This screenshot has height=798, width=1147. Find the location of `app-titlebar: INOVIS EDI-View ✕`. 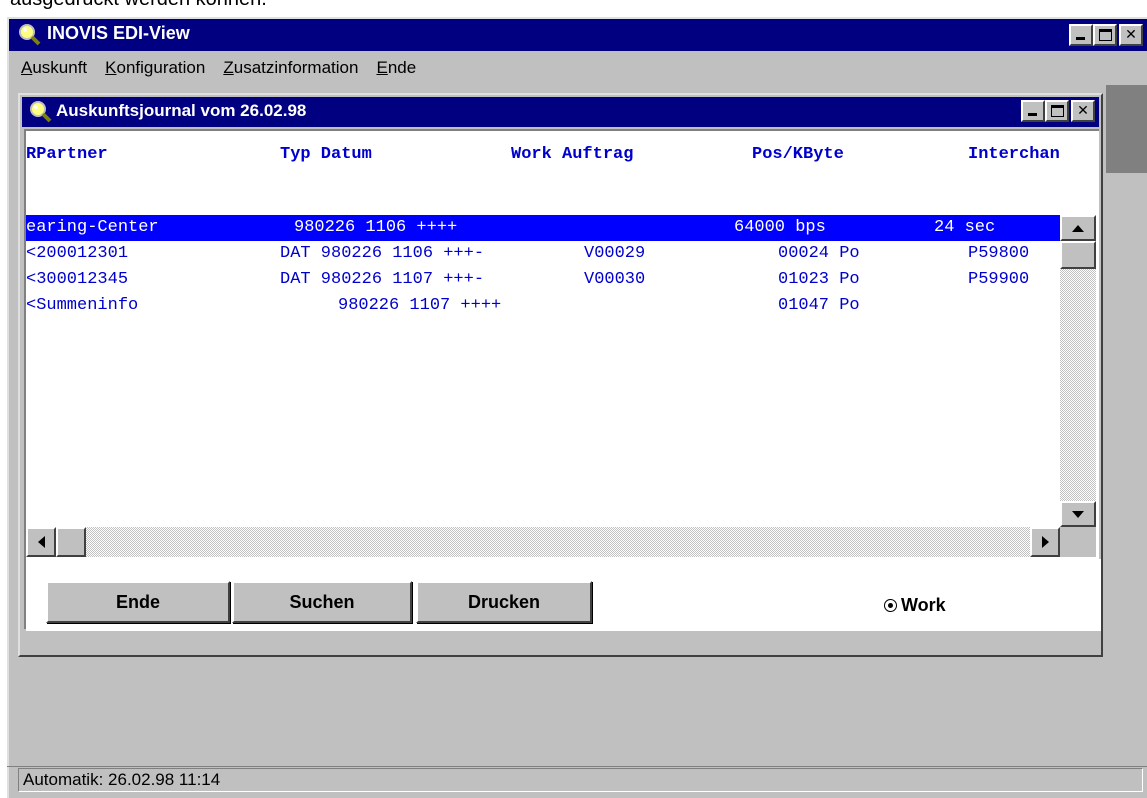

app-titlebar: INOVIS EDI-View ✕ is located at coordinates (578, 35).